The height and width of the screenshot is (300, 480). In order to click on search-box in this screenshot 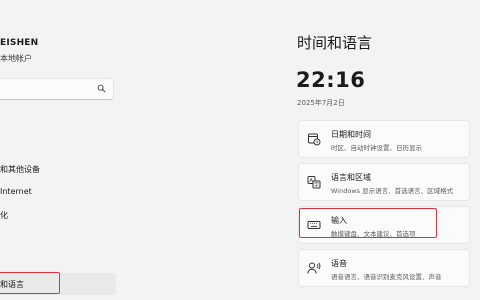, I will do `click(57, 90)`.